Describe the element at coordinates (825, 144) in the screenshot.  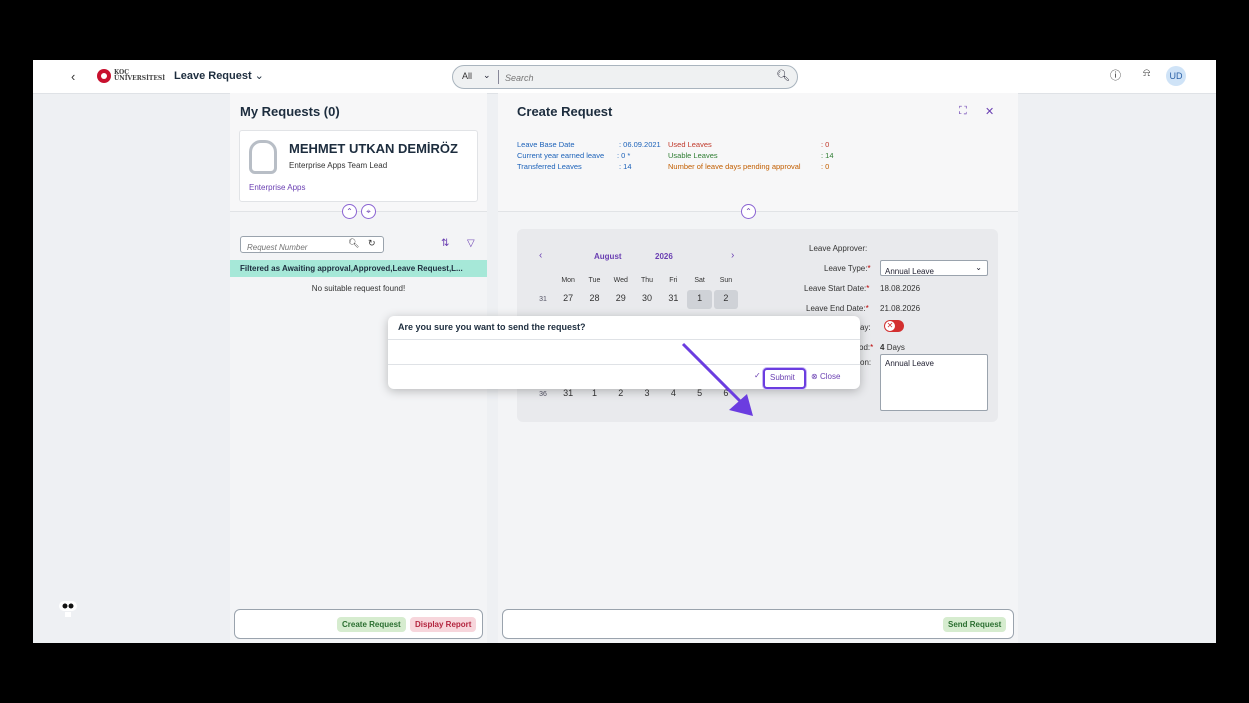
I see `used-leaves-value: : 0` at that location.